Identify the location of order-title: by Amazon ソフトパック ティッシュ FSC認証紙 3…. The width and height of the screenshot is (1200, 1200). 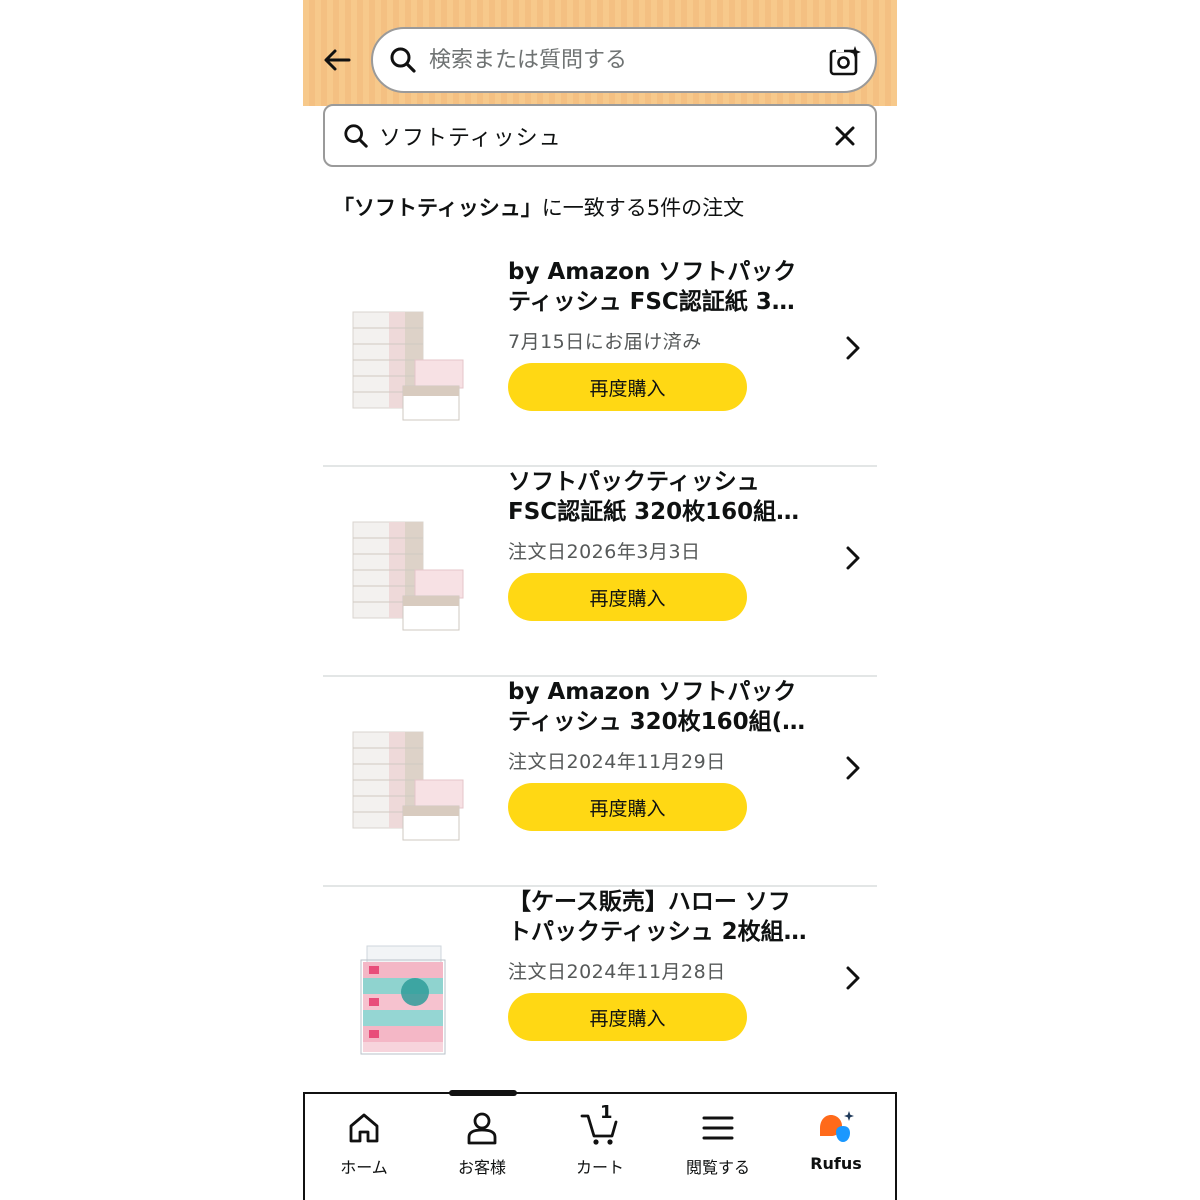
(668, 287).